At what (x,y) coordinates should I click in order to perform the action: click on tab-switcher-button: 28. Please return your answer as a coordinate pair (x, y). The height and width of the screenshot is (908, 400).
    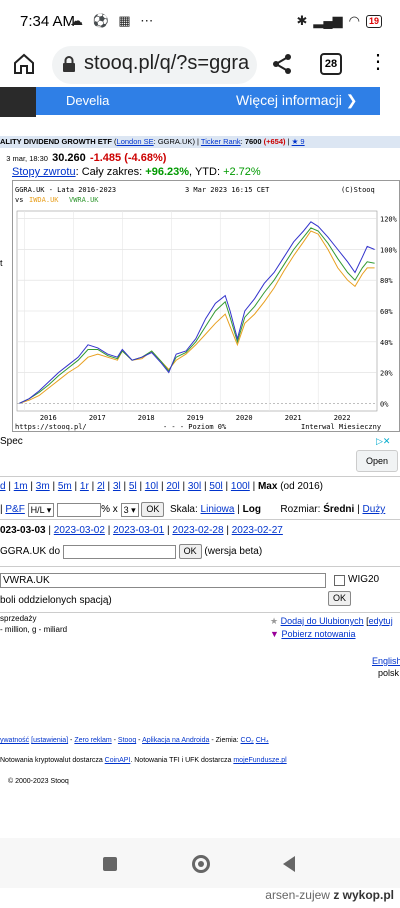
    Looking at the image, I should click on (331, 64).